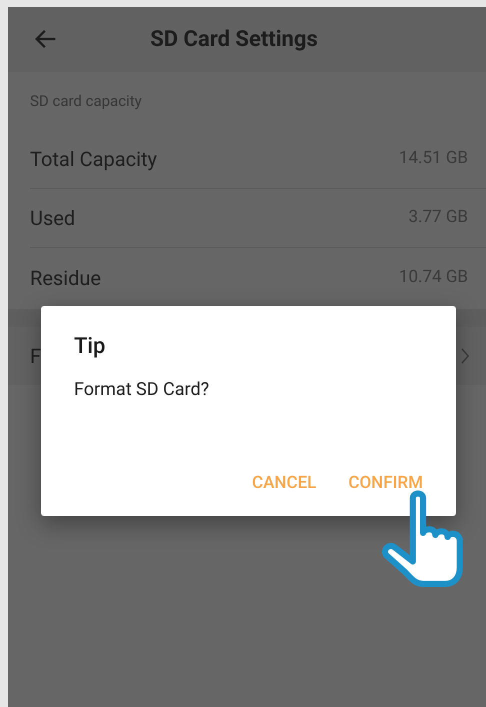 The image size is (486, 707). What do you see at coordinates (142, 390) in the screenshot?
I see `dialog-message: Format SD Card?` at bounding box center [142, 390].